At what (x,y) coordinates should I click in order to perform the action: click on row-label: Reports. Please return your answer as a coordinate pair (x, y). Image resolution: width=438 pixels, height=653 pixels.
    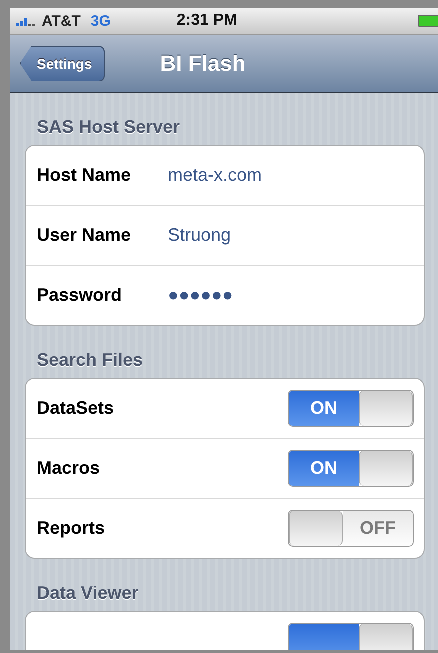
    Looking at the image, I should click on (71, 528).